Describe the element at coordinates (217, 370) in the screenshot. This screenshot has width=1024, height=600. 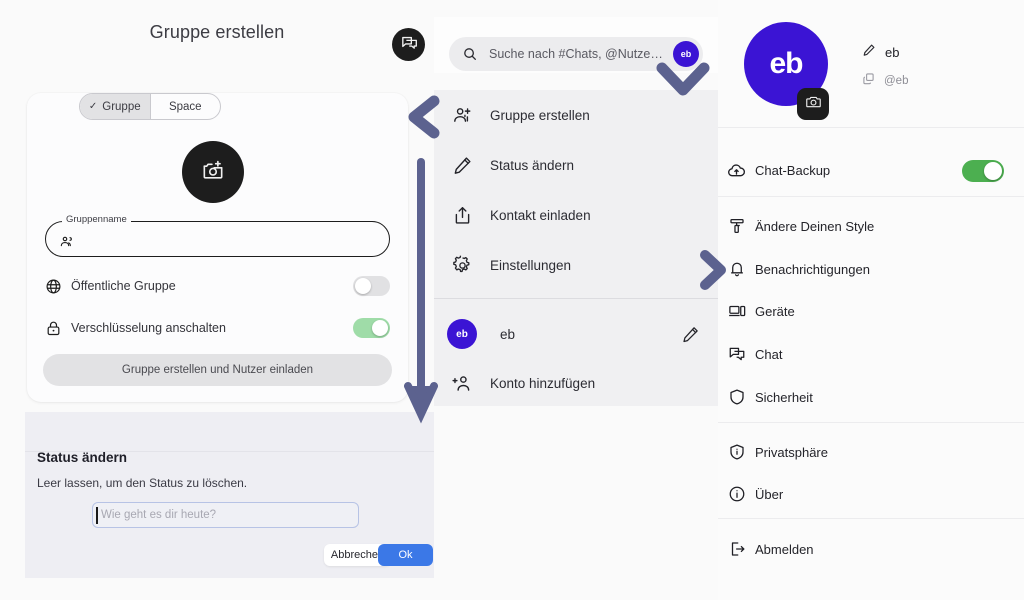
I see `create-group-invite-button: Gruppe erstellen und Nutzer einladen` at that location.